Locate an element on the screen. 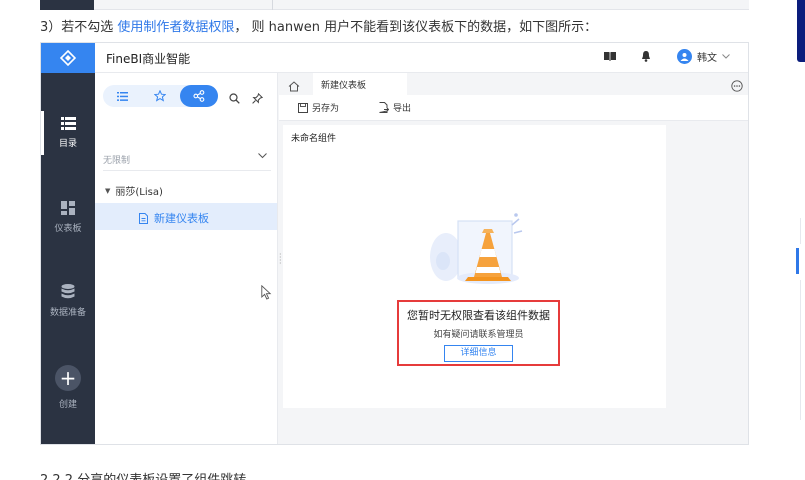 The image size is (805, 480). help-book-icon is located at coordinates (610, 57).